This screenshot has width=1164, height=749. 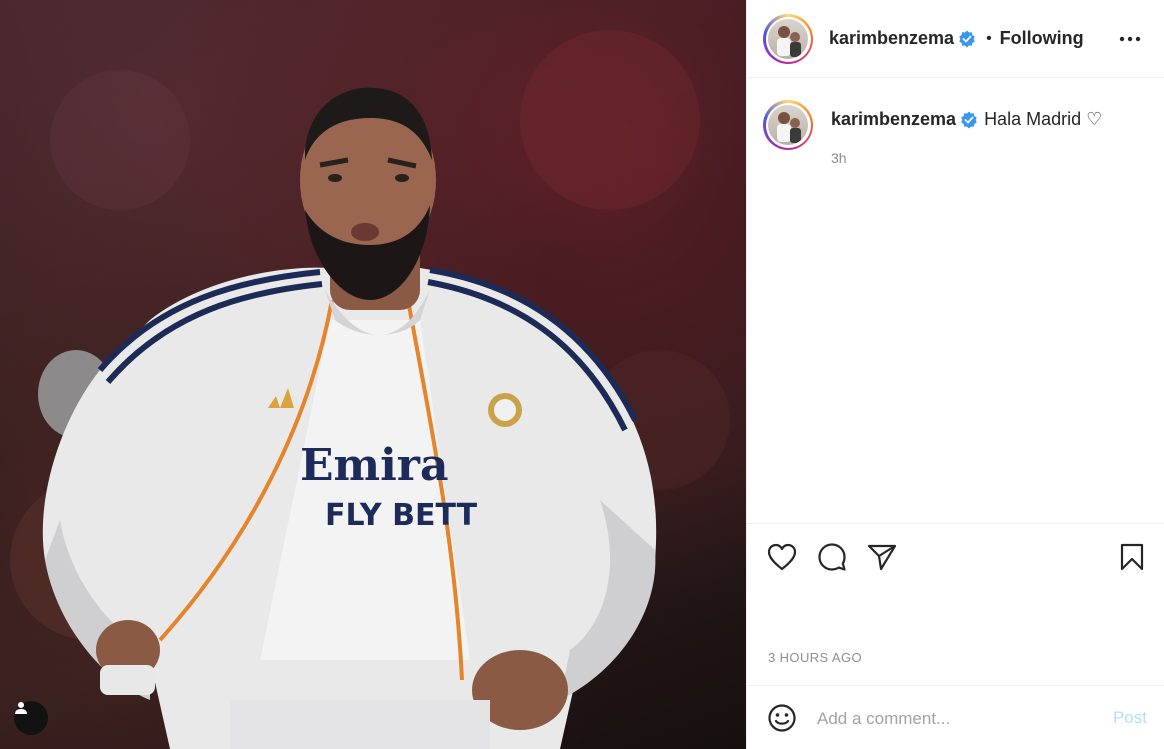 I want to click on user-tag-icon, so click(x=21, y=708).